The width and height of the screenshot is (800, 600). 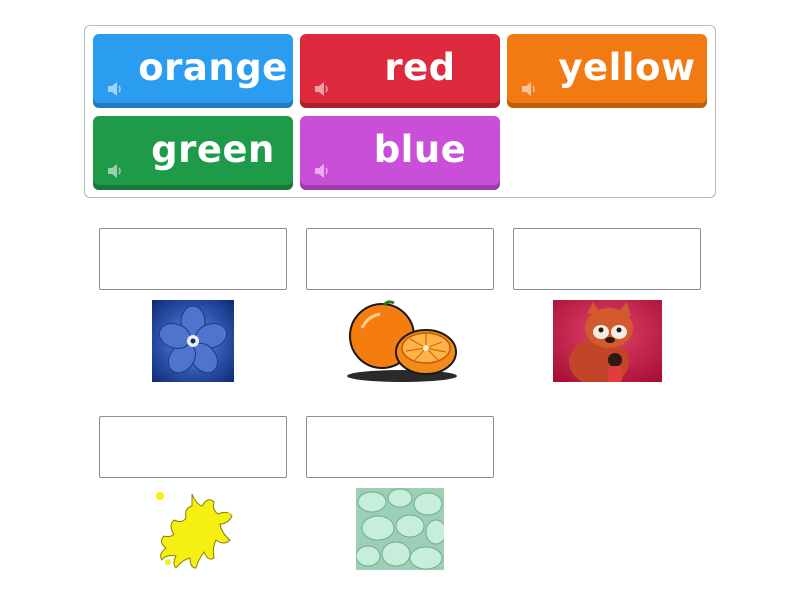 What do you see at coordinates (402, 341) in the screenshot?
I see `oranges-image` at bounding box center [402, 341].